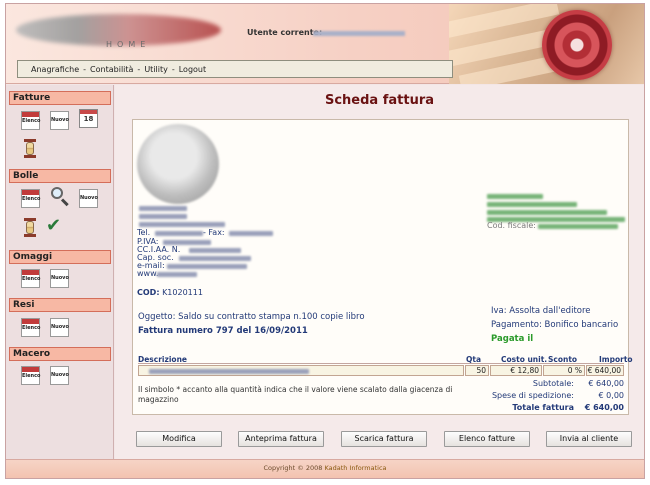  What do you see at coordinates (59, 120) in the screenshot?
I see `fatture-nuovo-icon: Nuovo` at bounding box center [59, 120].